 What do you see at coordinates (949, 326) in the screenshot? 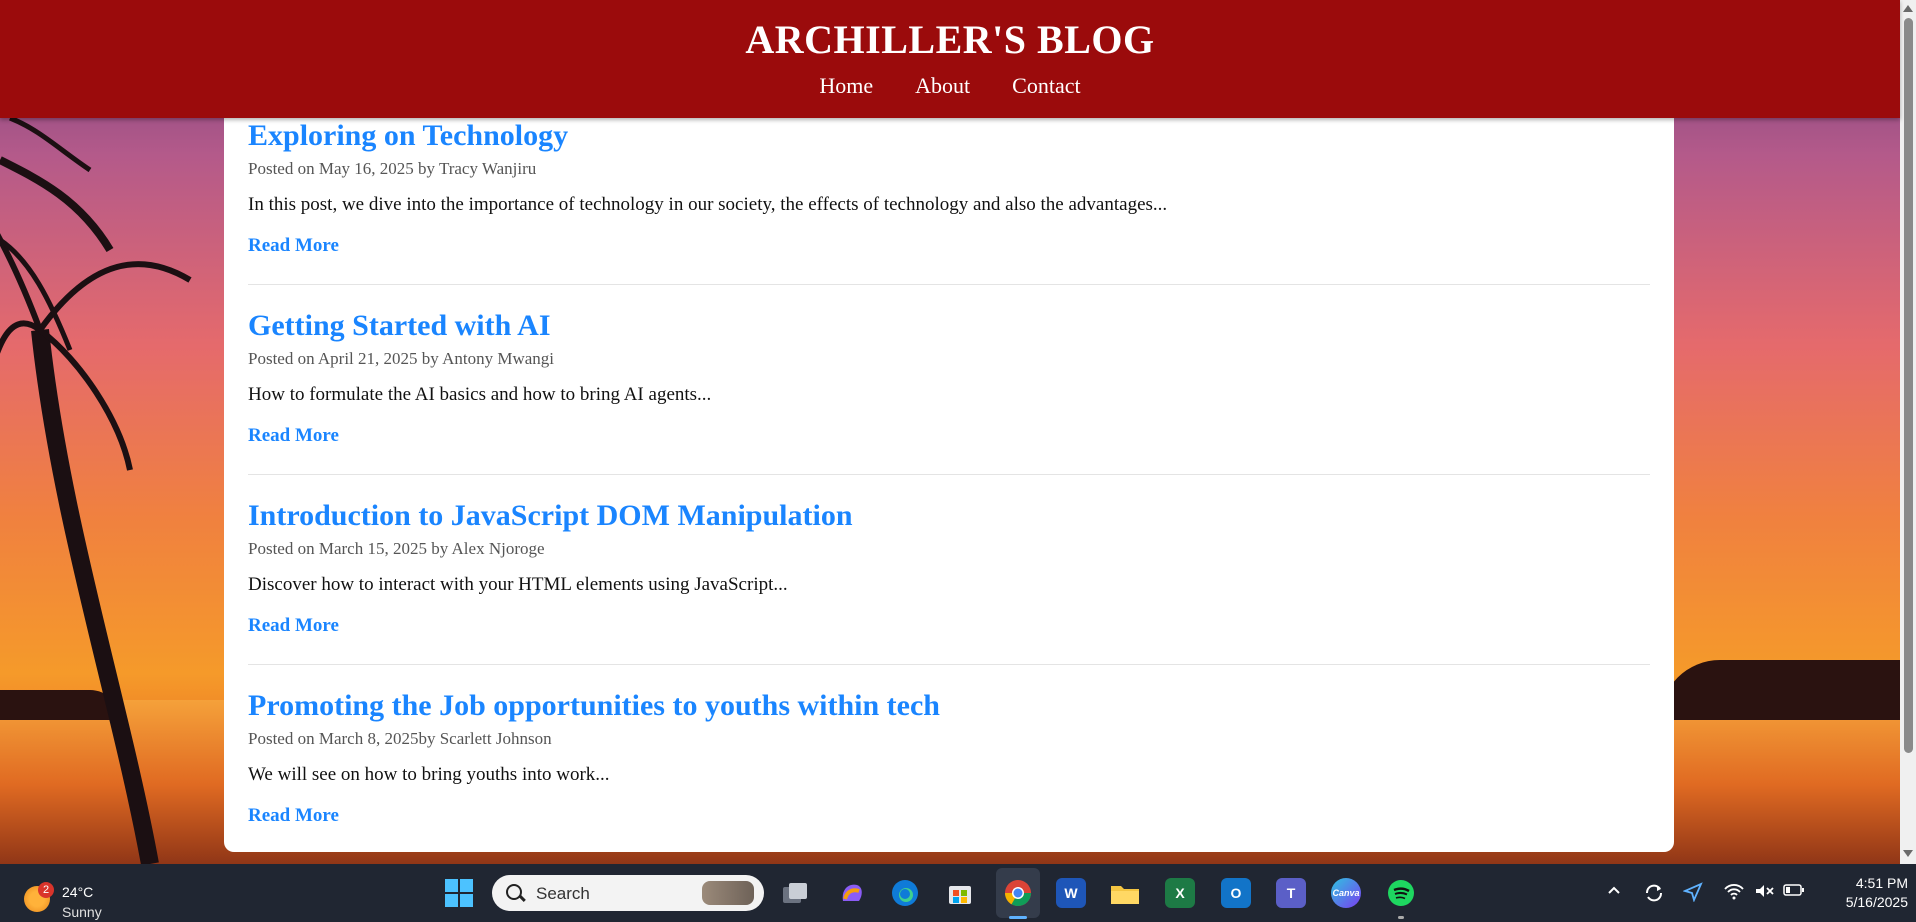
I see `post-title: Getting Started with AI` at bounding box center [949, 326].